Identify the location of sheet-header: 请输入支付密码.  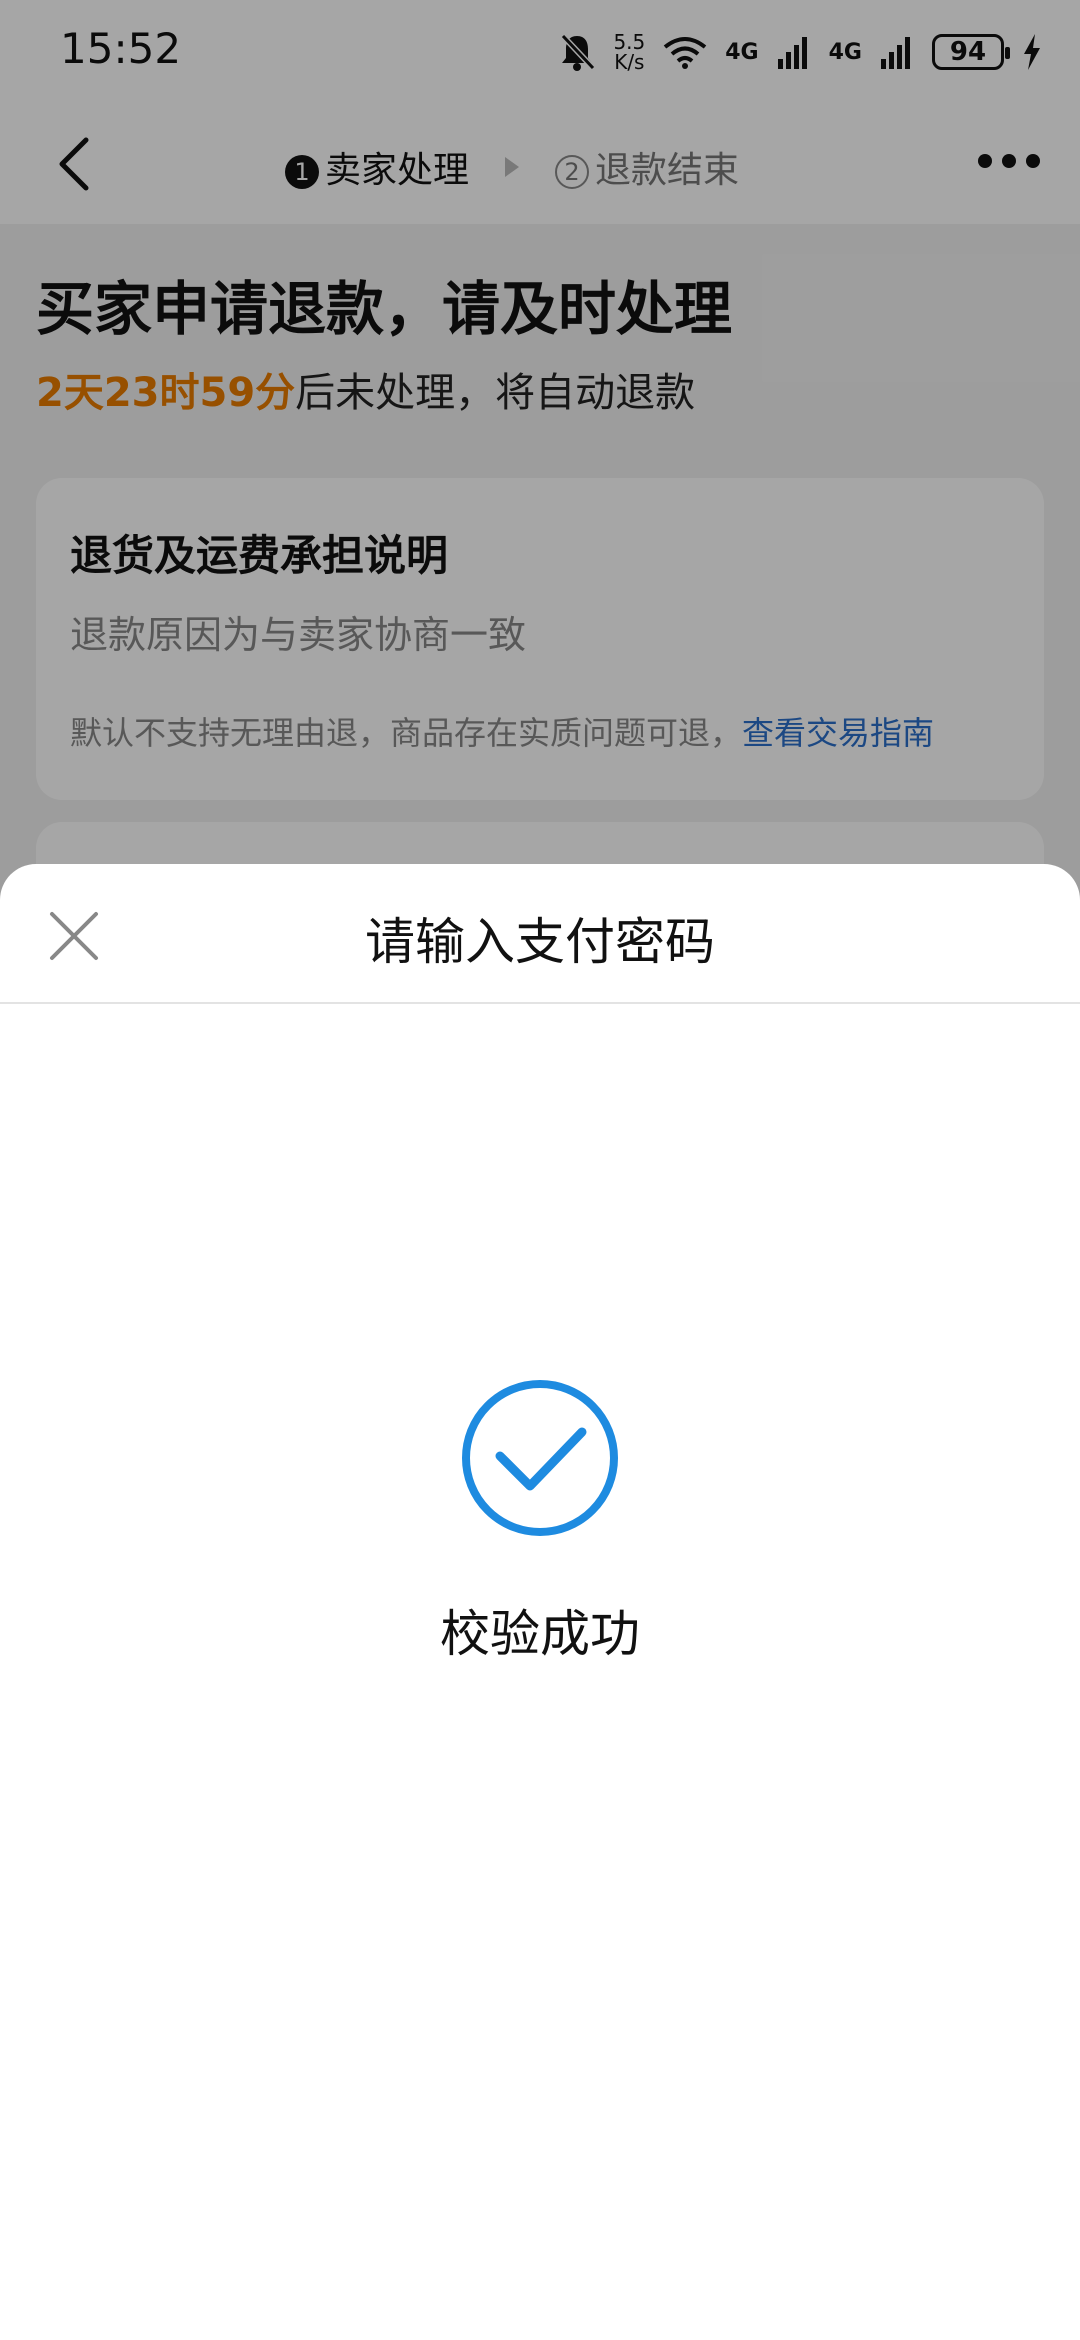
(540, 934).